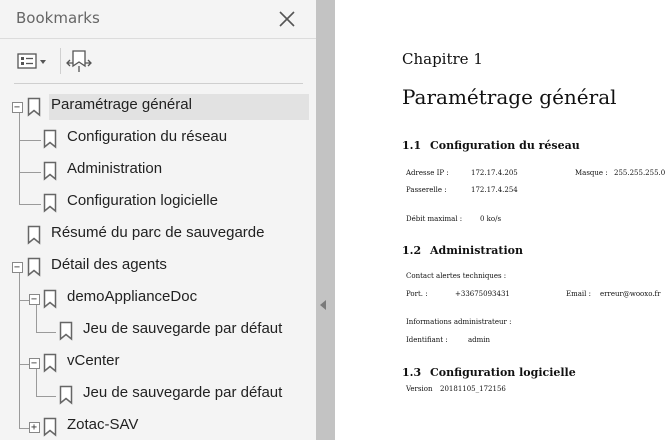 This screenshot has height=441, width=671. Describe the element at coordinates (325, 220) in the screenshot. I see `panel-splitter` at that location.